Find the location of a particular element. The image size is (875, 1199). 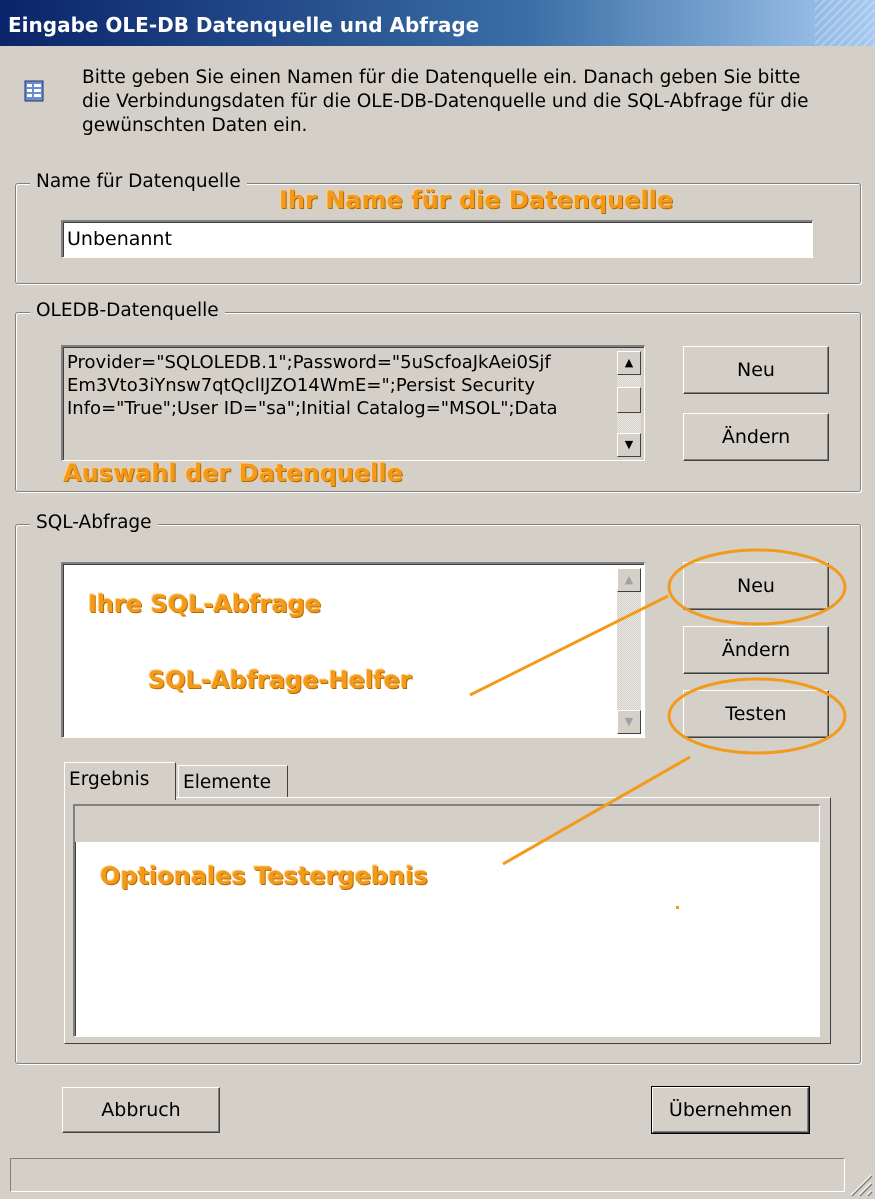

resize-grip-icon is located at coordinates (860, 1184).